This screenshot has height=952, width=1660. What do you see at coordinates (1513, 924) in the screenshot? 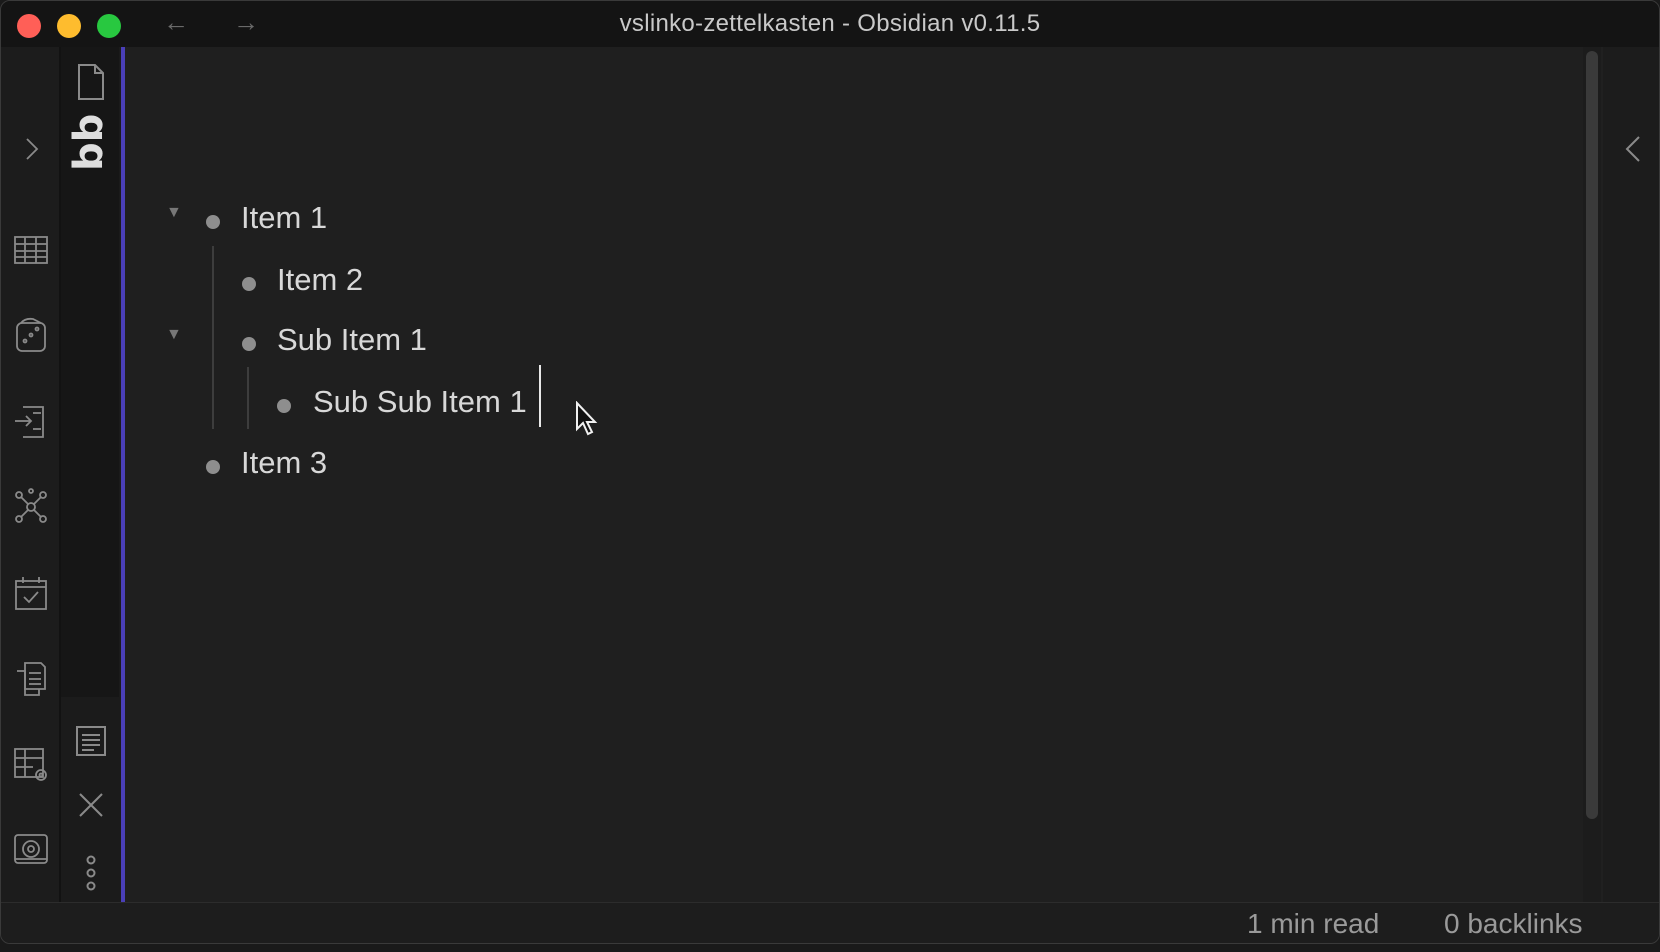
I see `backlinks-count: 0 backlinks` at bounding box center [1513, 924].